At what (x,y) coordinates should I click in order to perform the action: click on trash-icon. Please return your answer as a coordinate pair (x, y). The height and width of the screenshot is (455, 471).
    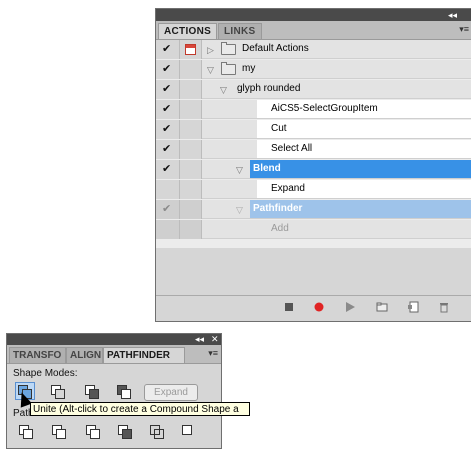
    Looking at the image, I should click on (444, 307).